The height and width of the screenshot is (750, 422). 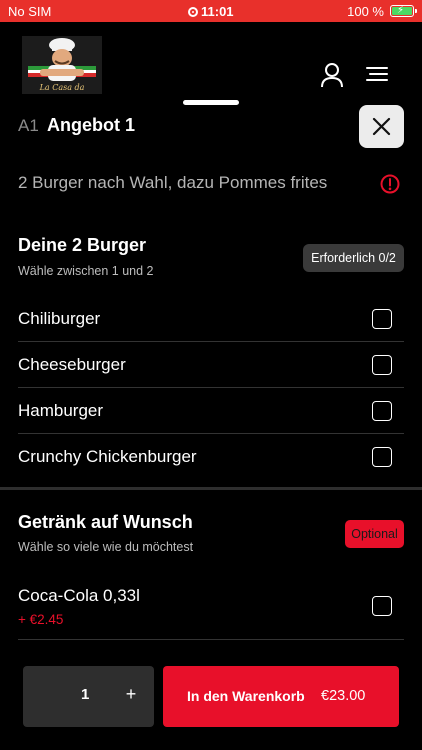 What do you see at coordinates (106, 547) in the screenshot?
I see `group-hint-drinks: Wähle so viele wie du möchtest` at bounding box center [106, 547].